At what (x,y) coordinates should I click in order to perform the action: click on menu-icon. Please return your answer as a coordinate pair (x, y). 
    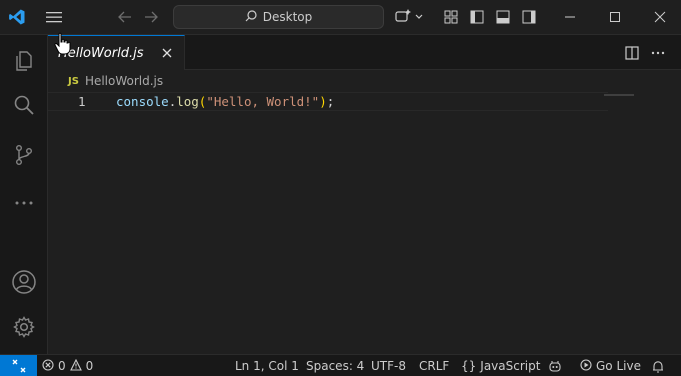
    Looking at the image, I should click on (54, 17).